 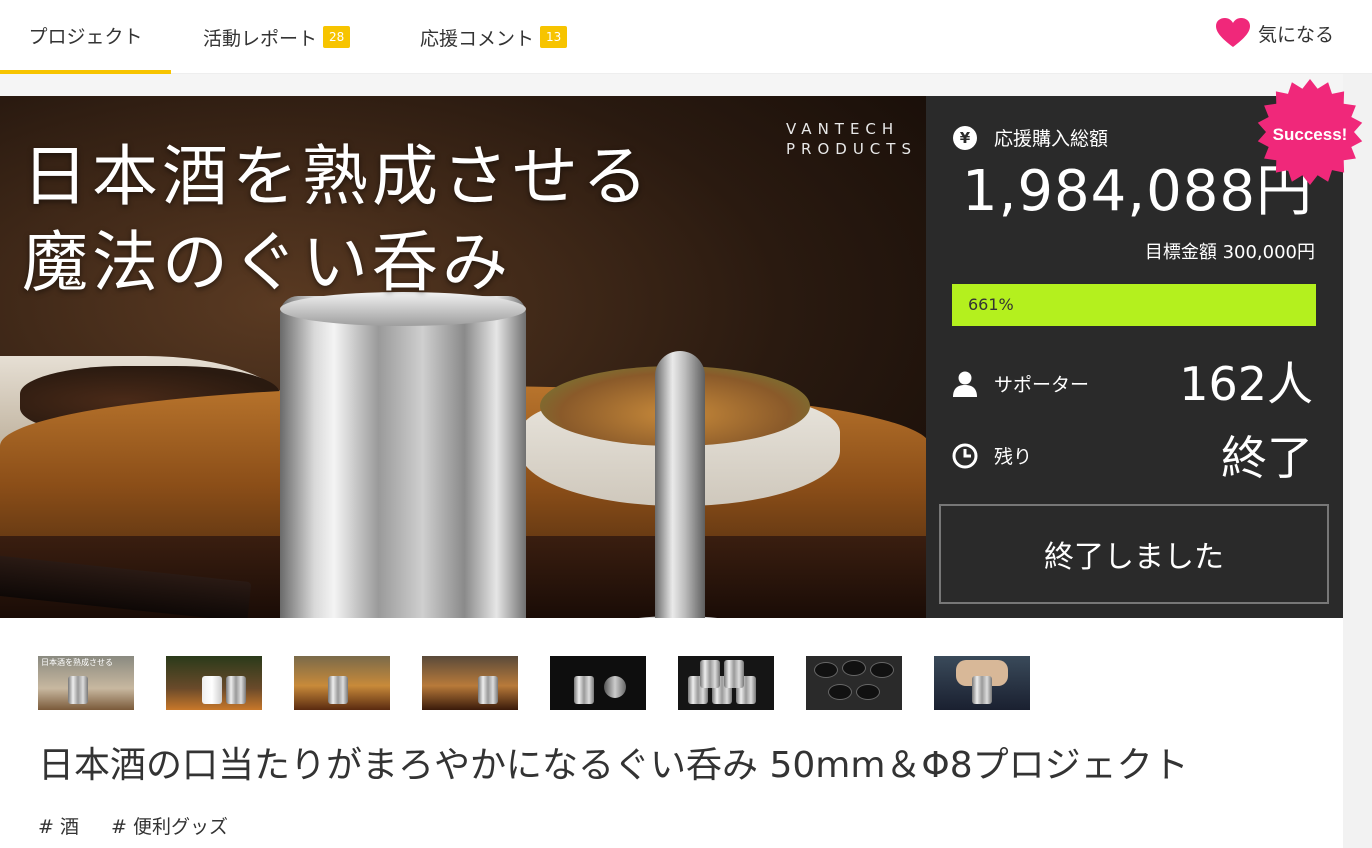 I want to click on clock-icon, so click(x=965, y=456).